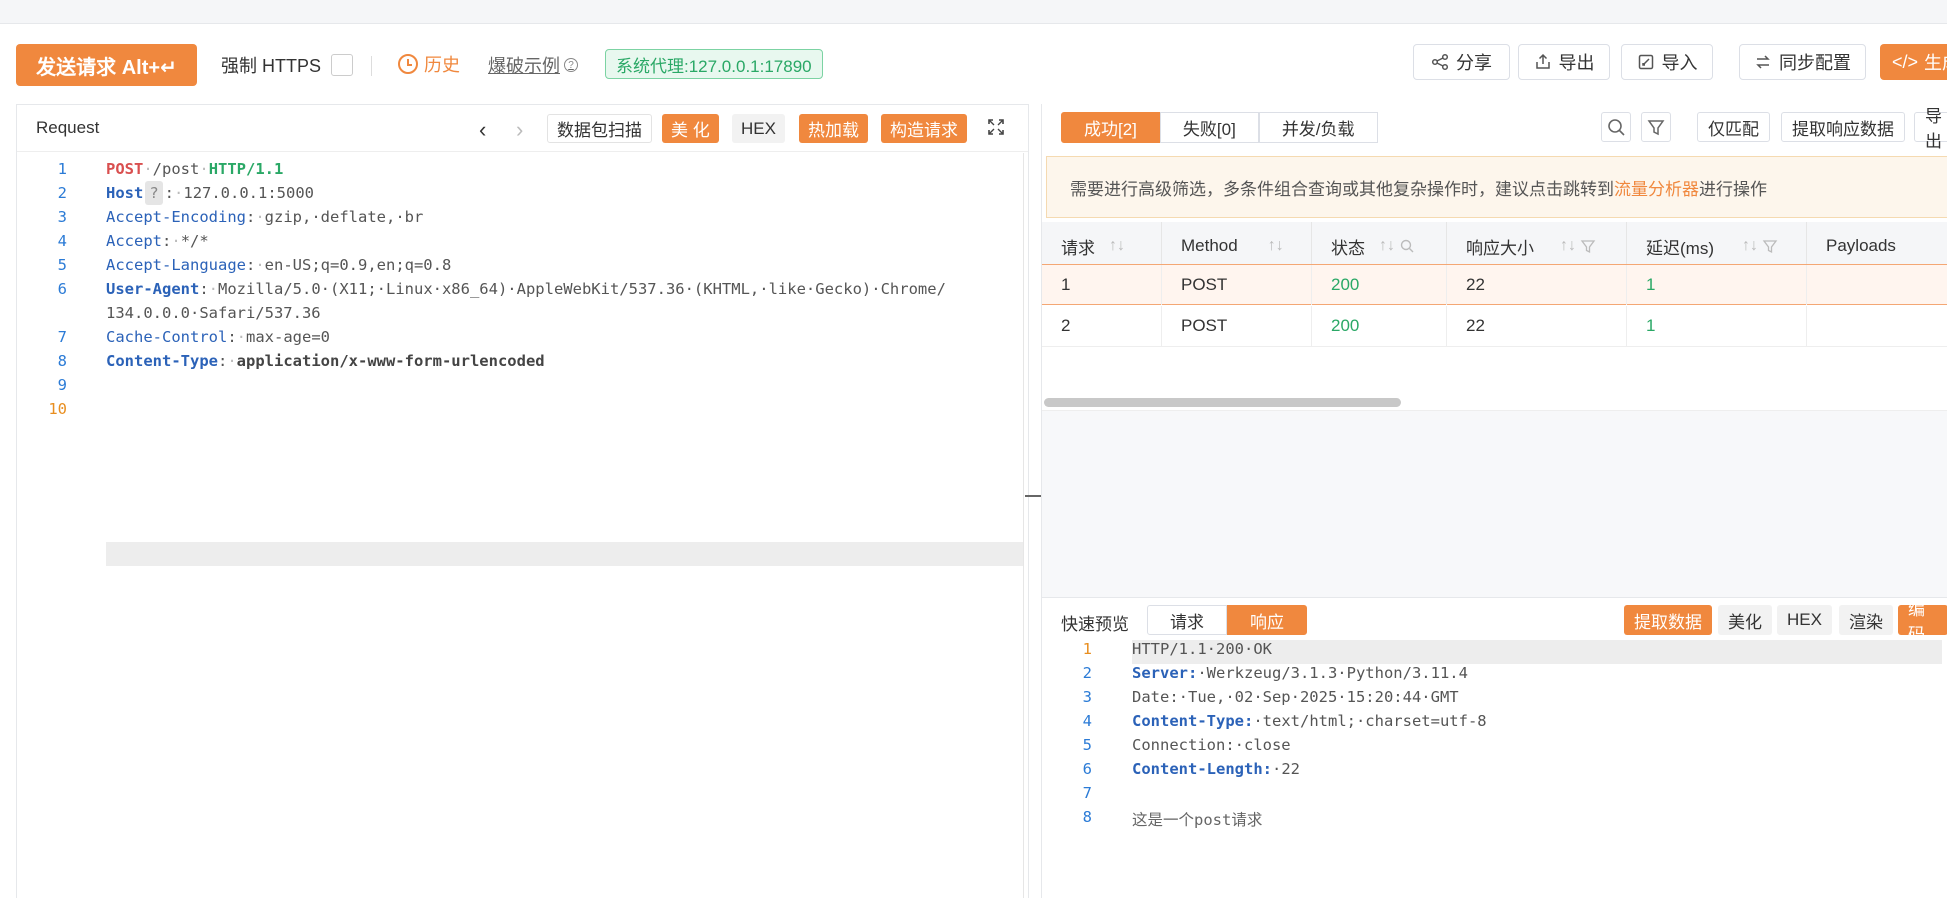 This screenshot has width=1947, height=898. I want to click on col-status: 状态 ↑↓, so click(1379, 246).